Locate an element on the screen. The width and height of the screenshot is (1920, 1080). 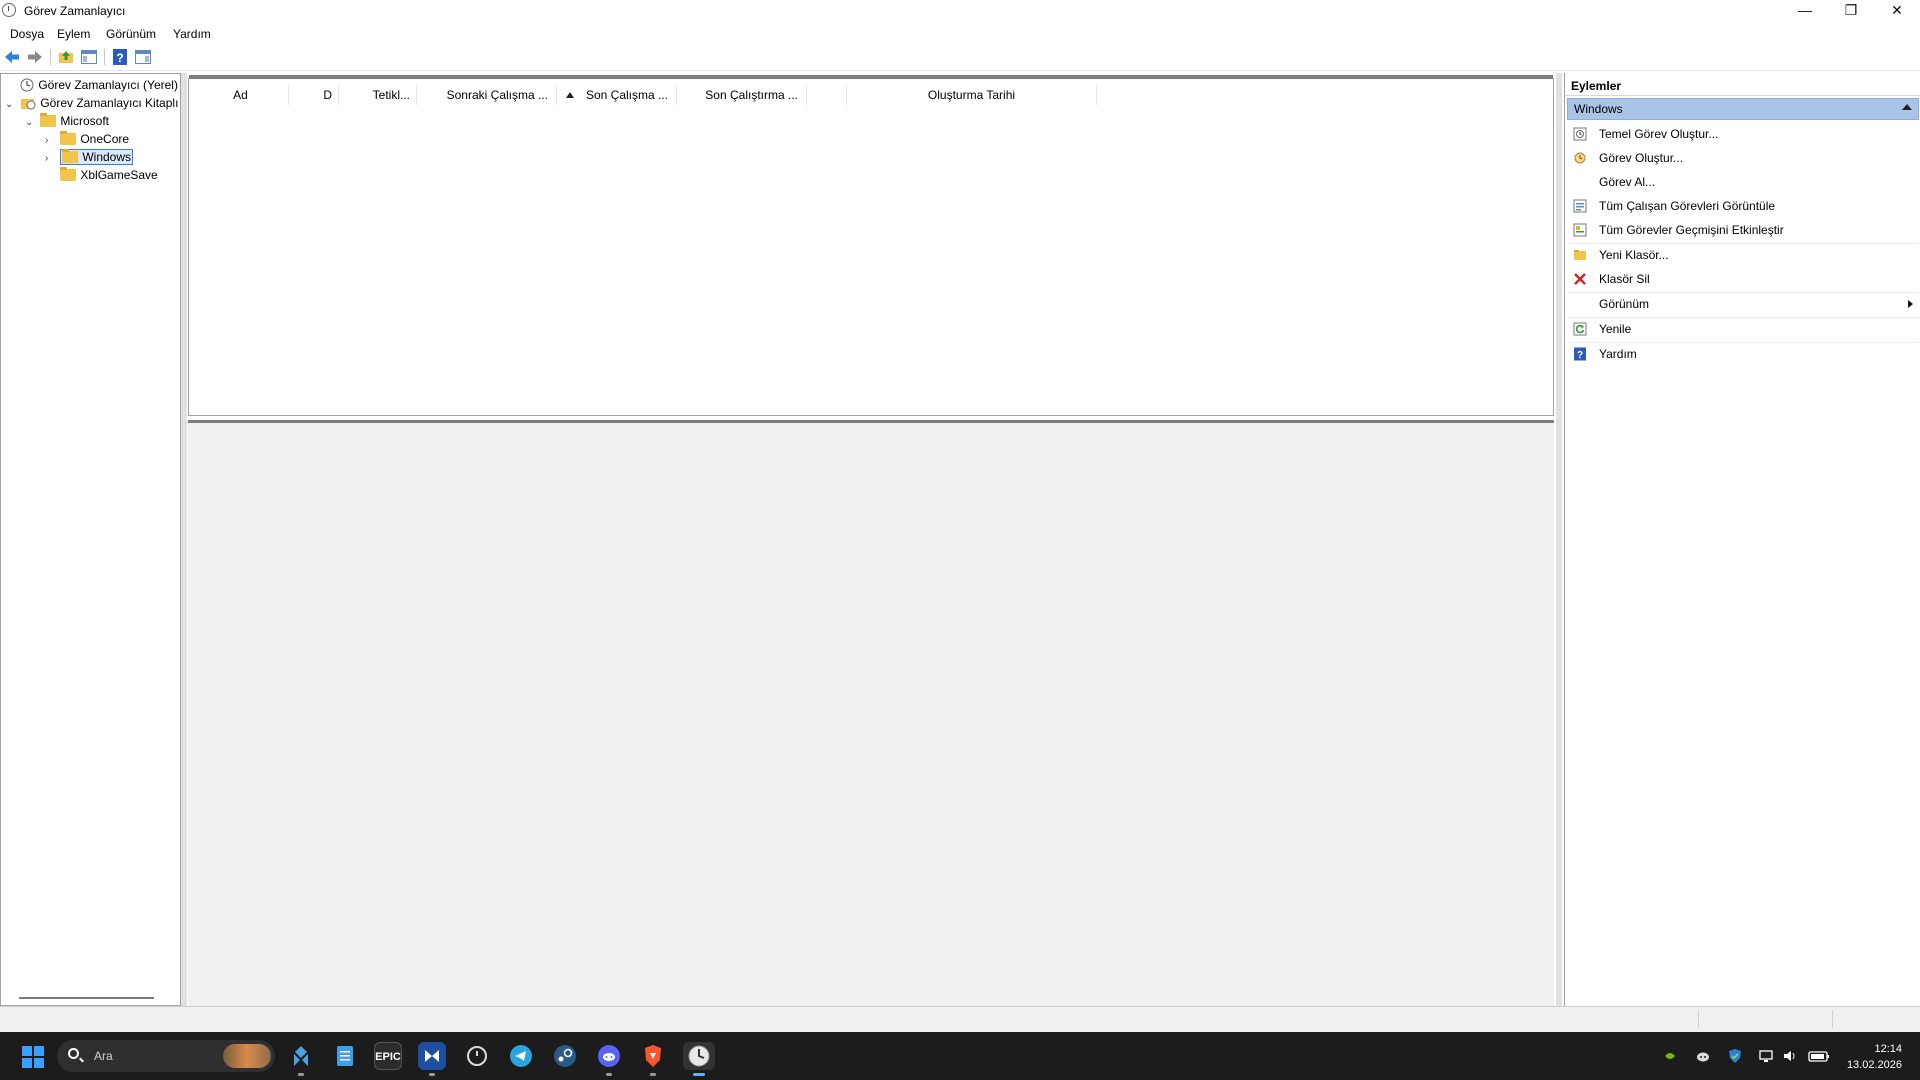
task-scheduler-app-icon is located at coordinates (699, 1059).